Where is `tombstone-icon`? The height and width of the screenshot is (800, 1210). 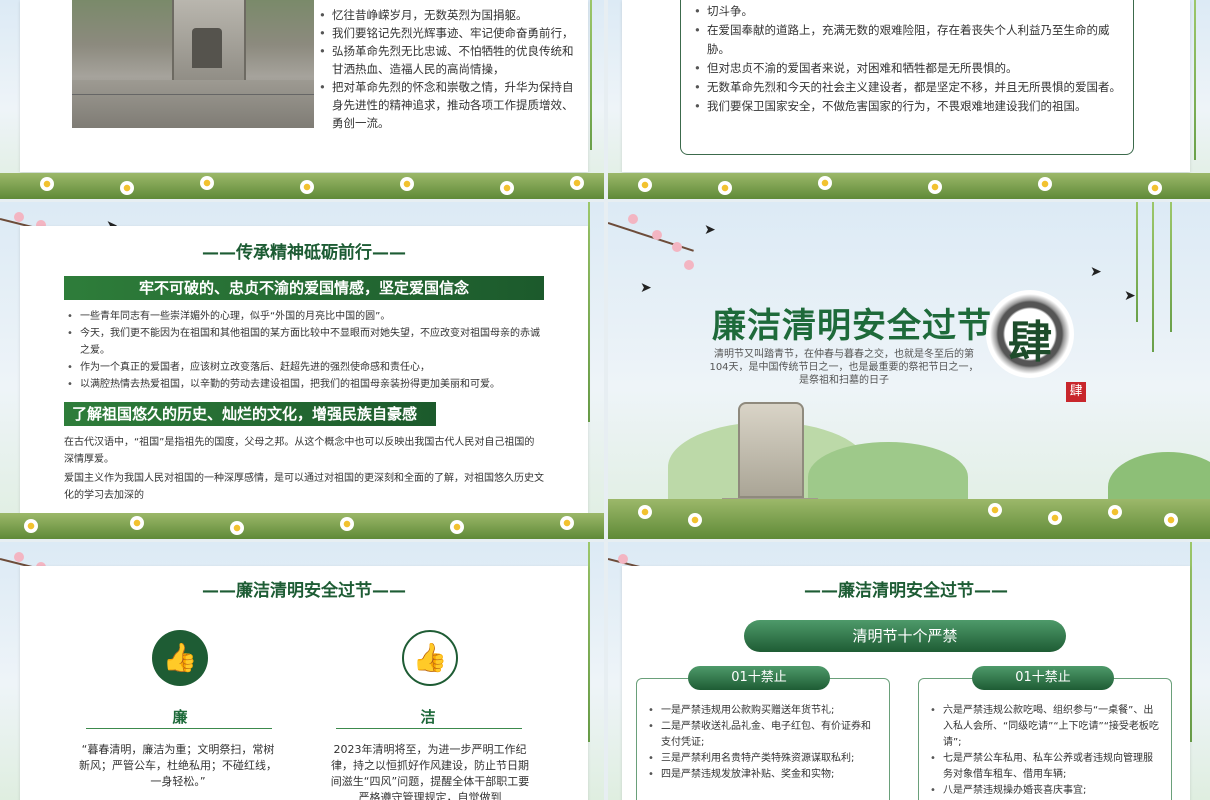
tombstone-icon is located at coordinates (771, 450).